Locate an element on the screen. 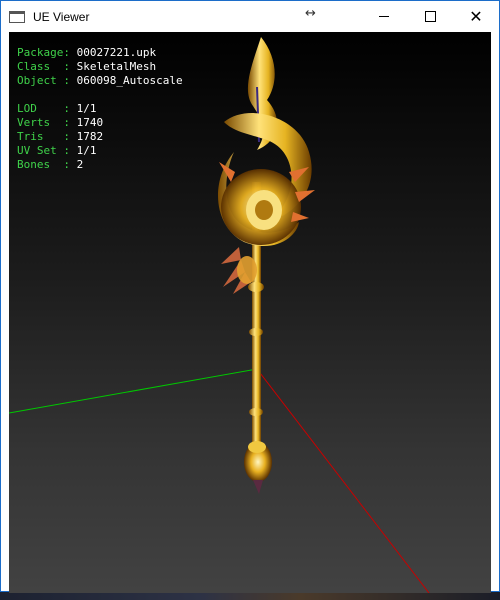 The image size is (500, 600). info-object: Object : 060098_Autoscale is located at coordinates (100, 80).